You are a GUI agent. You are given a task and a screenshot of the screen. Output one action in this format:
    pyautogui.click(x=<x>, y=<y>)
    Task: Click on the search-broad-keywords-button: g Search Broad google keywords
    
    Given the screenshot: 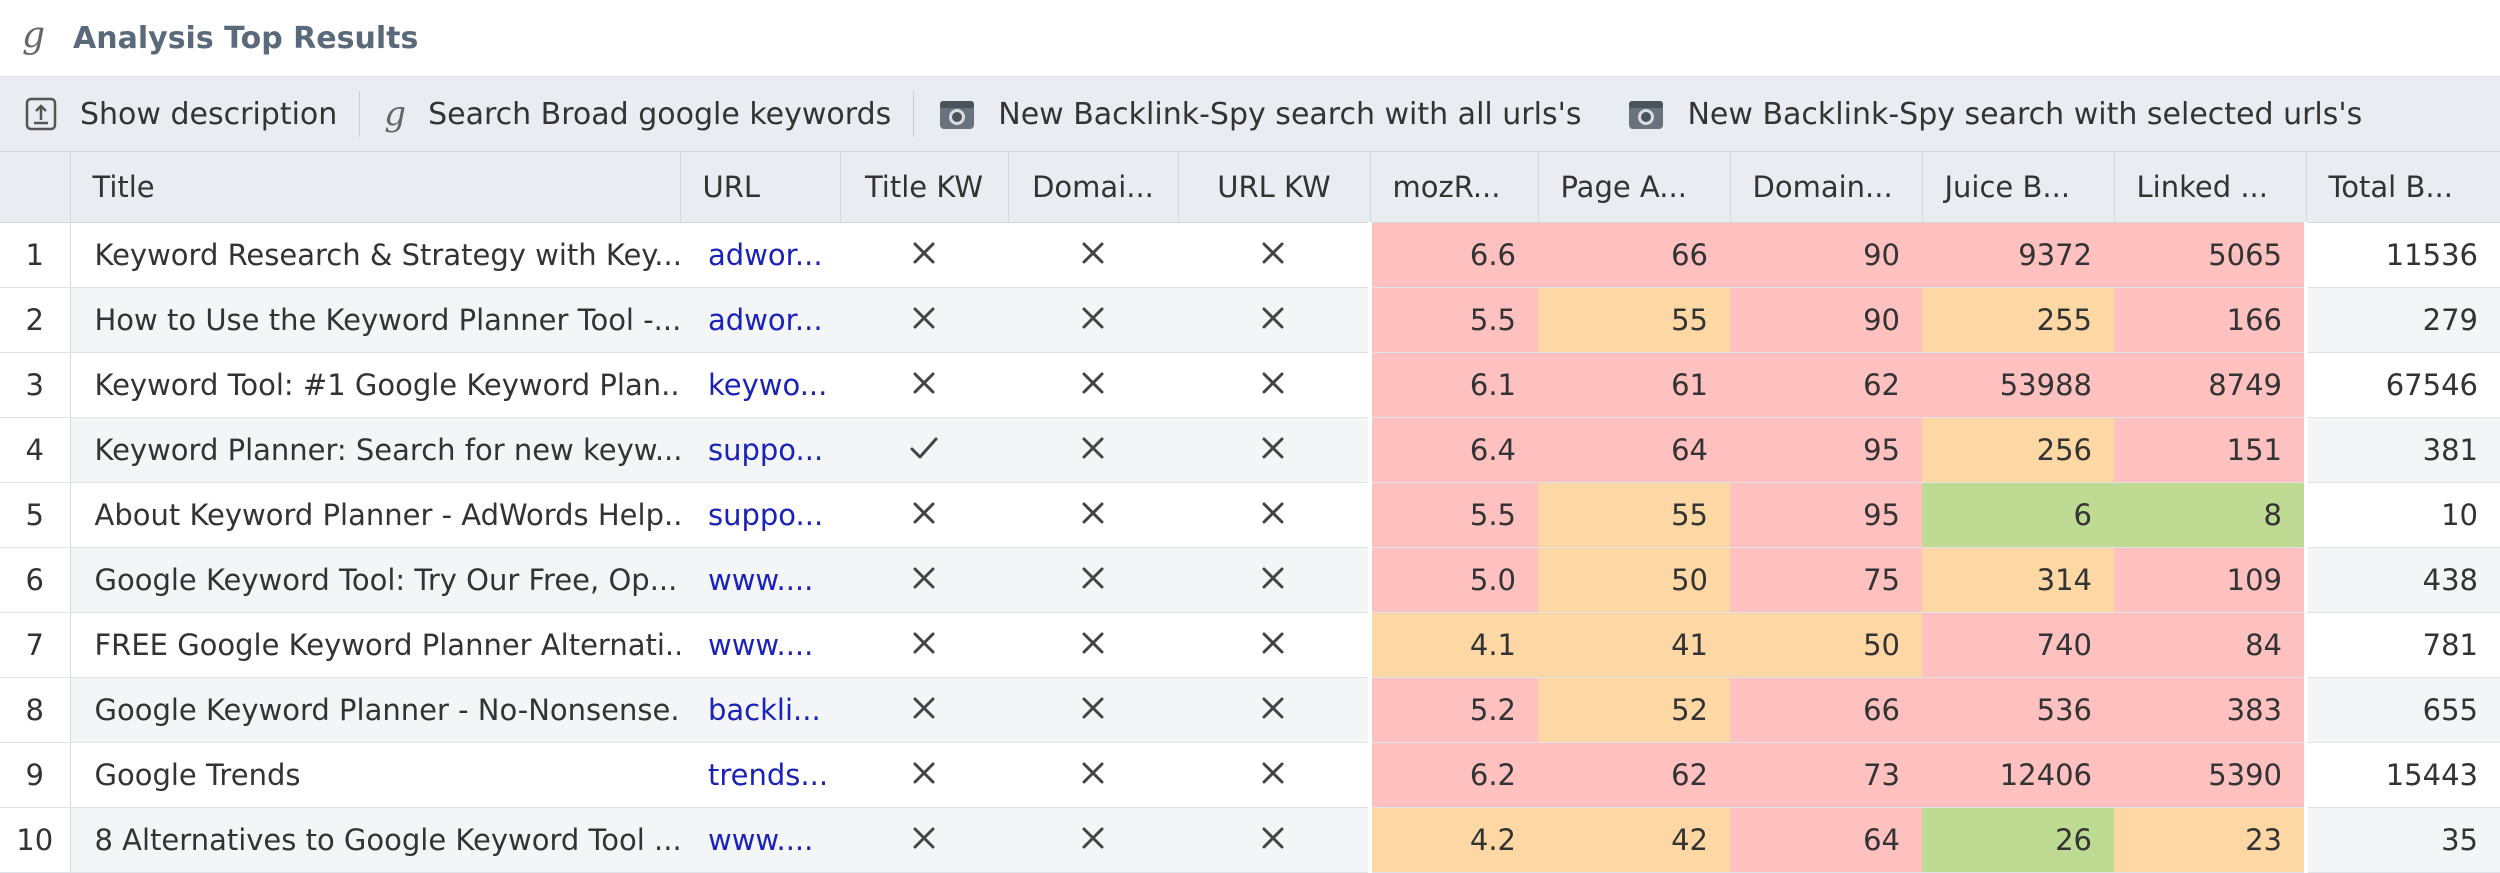 What is the action you would take?
    pyautogui.click(x=636, y=114)
    